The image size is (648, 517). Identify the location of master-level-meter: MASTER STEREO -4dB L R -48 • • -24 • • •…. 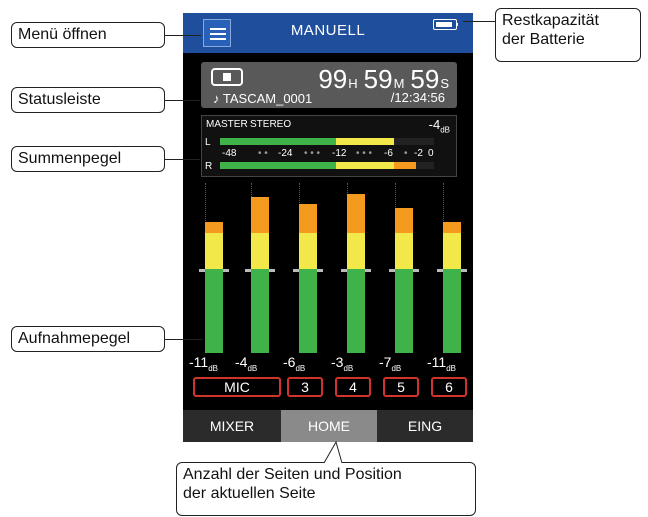
(329, 146).